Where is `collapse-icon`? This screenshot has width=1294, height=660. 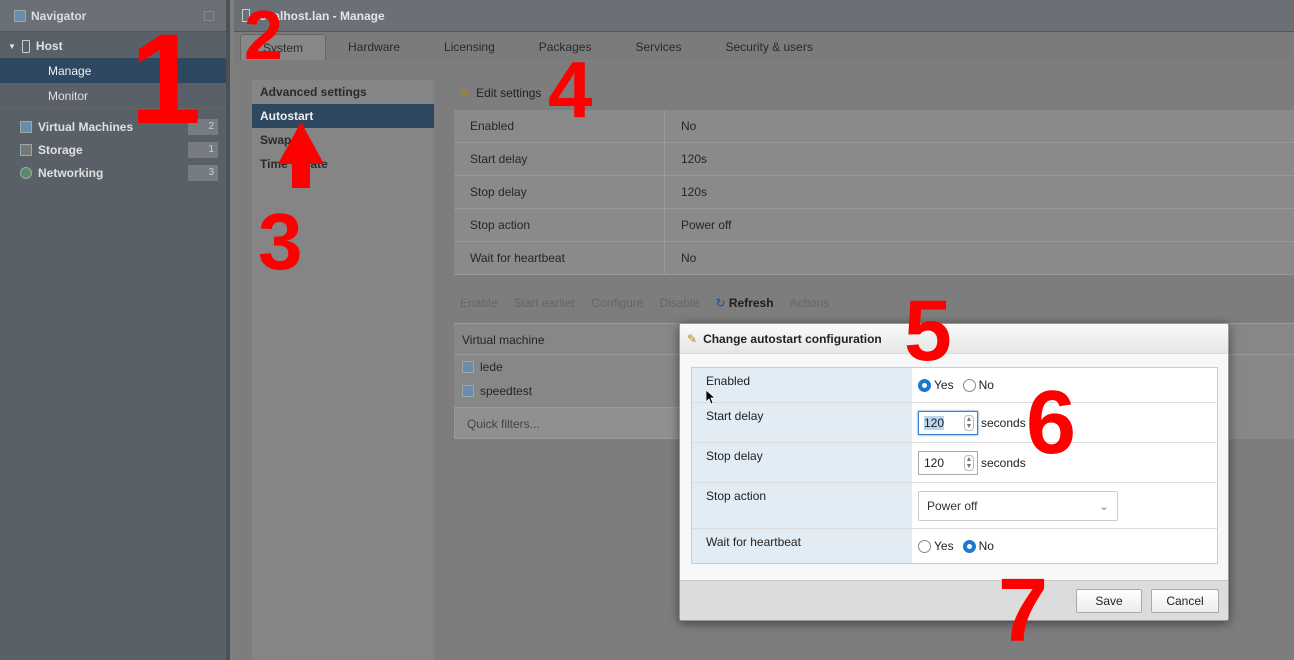
collapse-icon is located at coordinates (209, 15).